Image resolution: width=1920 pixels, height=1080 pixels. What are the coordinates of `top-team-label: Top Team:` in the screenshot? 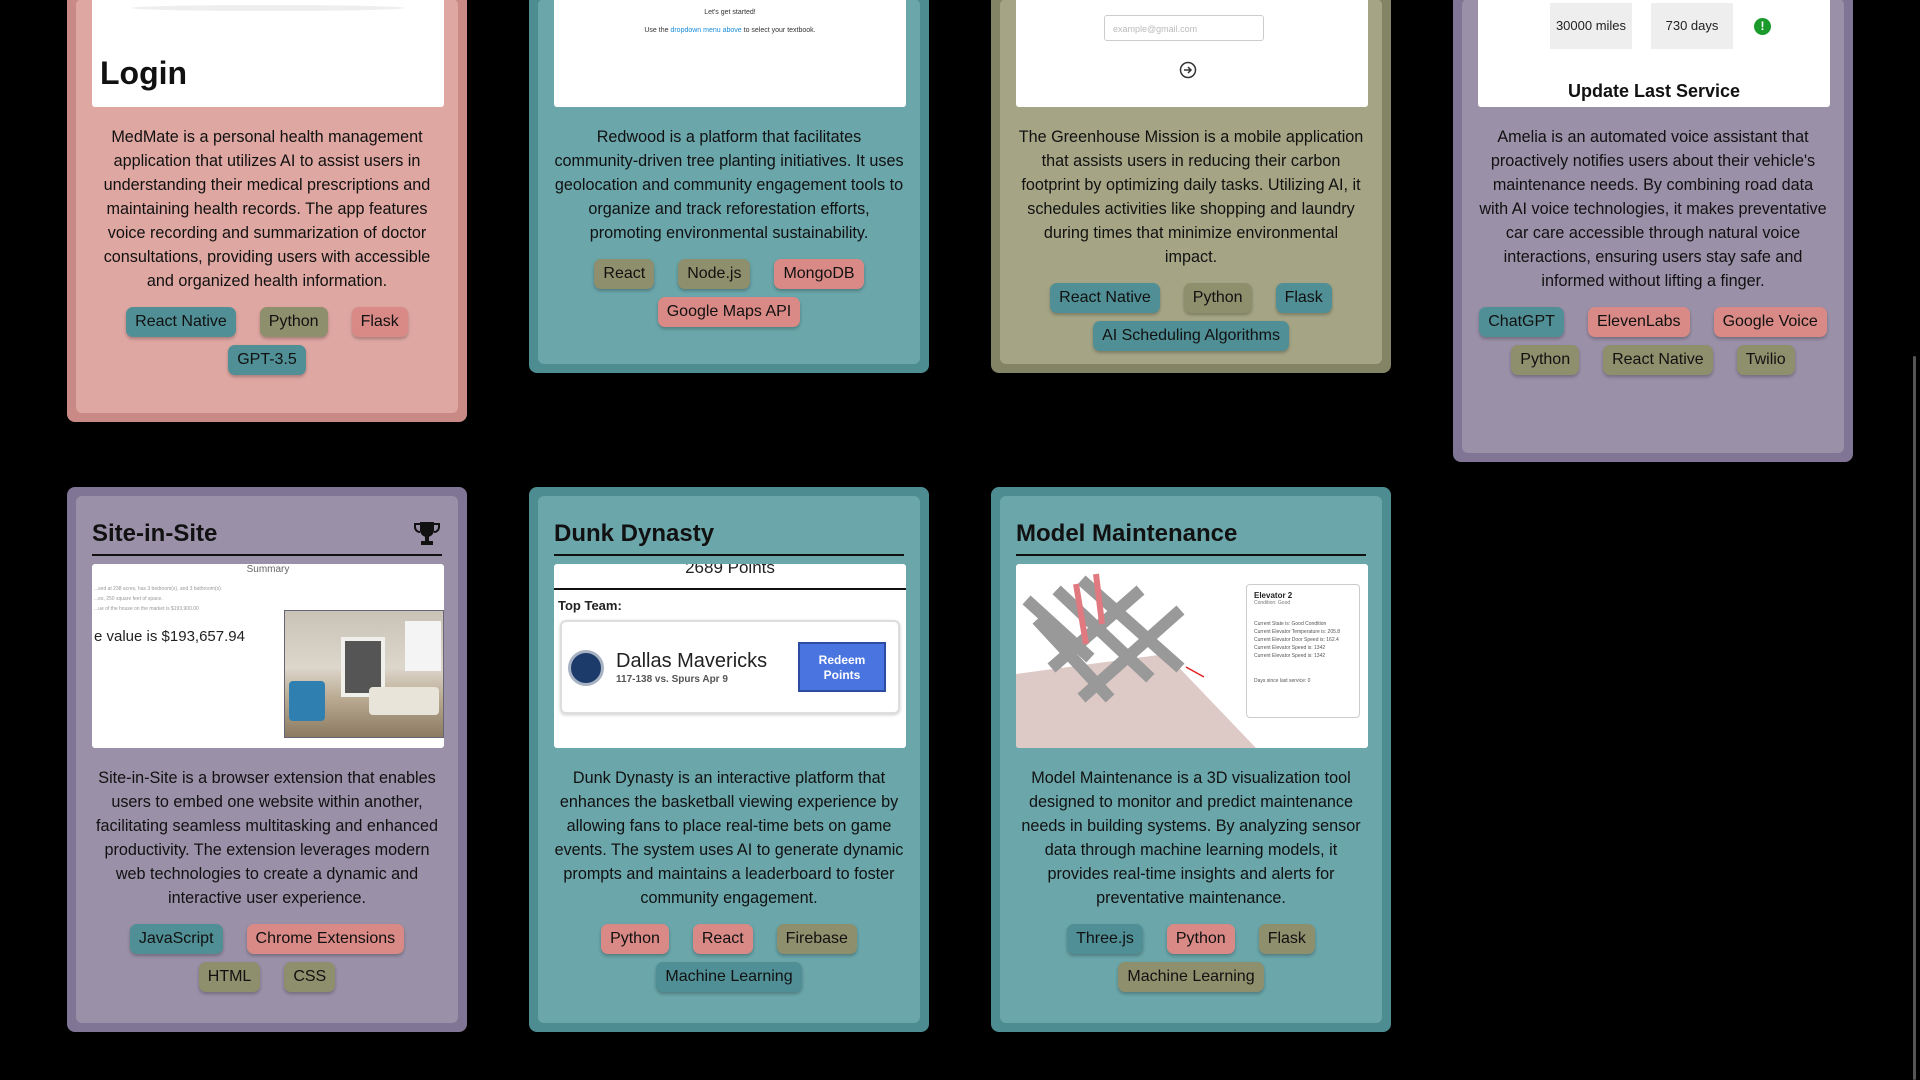 It's located at (590, 605).